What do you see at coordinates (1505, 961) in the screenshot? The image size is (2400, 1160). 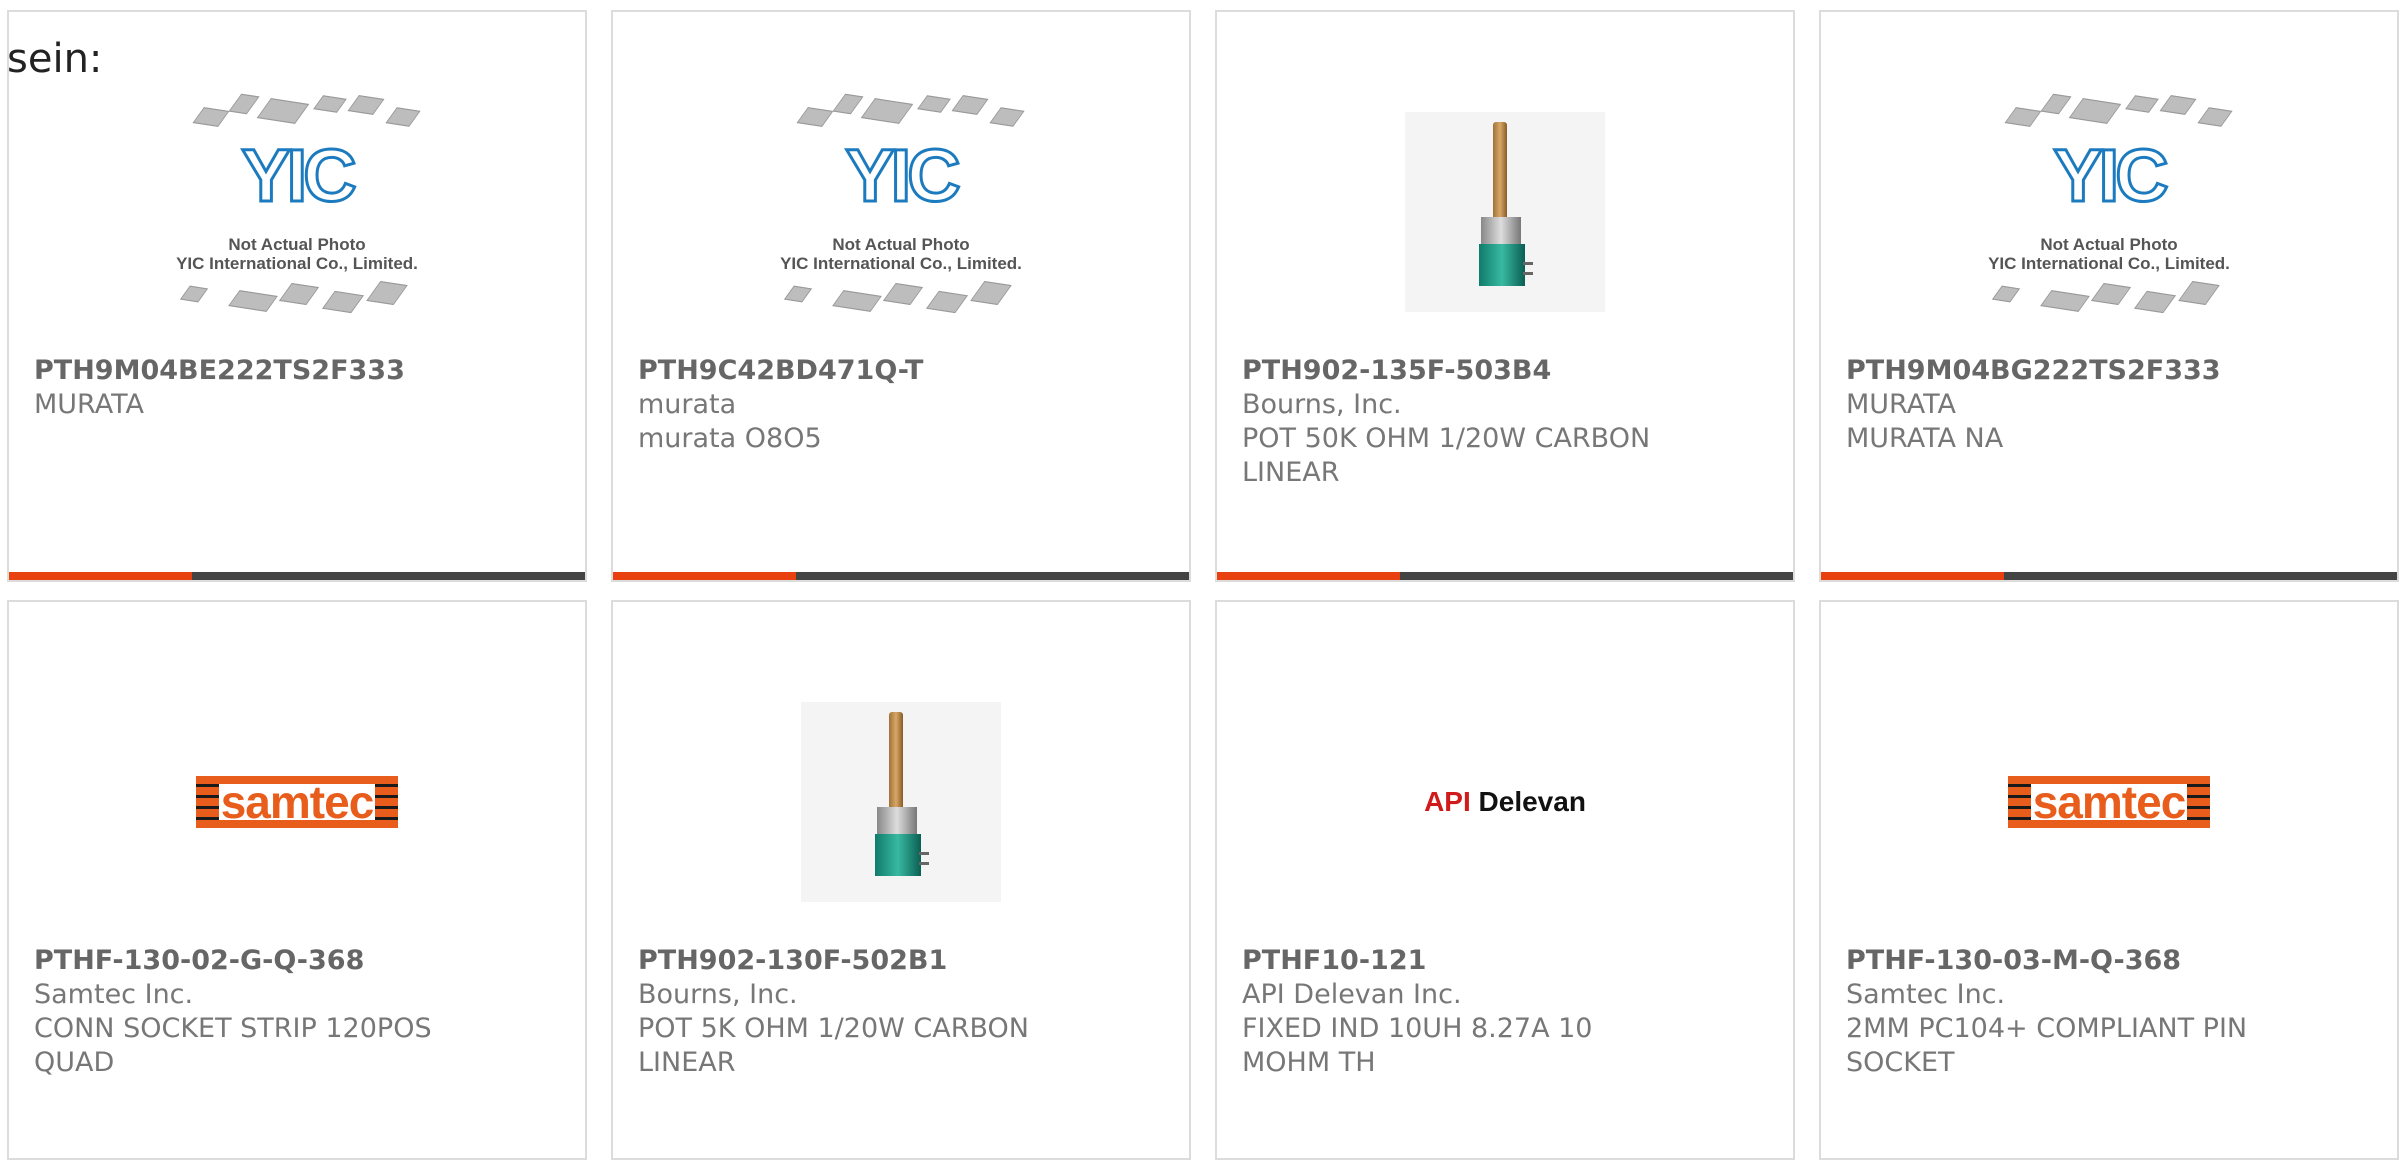 I see `part-number: PTHF10-121` at bounding box center [1505, 961].